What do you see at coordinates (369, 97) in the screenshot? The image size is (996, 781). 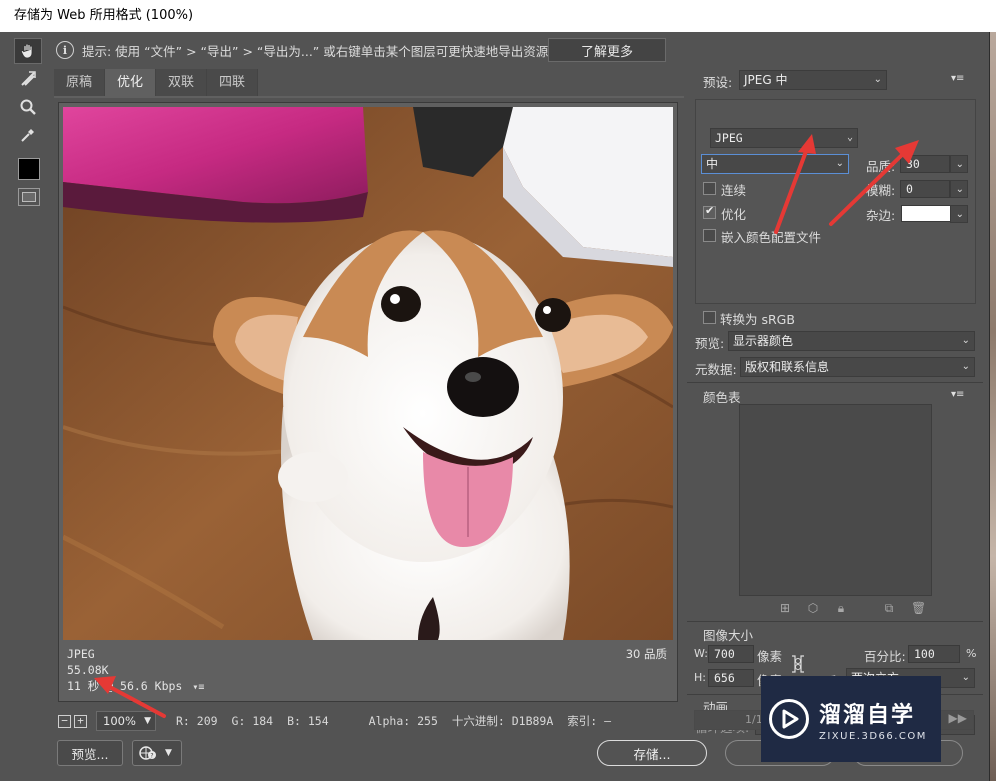 I see `tab-underline` at bounding box center [369, 97].